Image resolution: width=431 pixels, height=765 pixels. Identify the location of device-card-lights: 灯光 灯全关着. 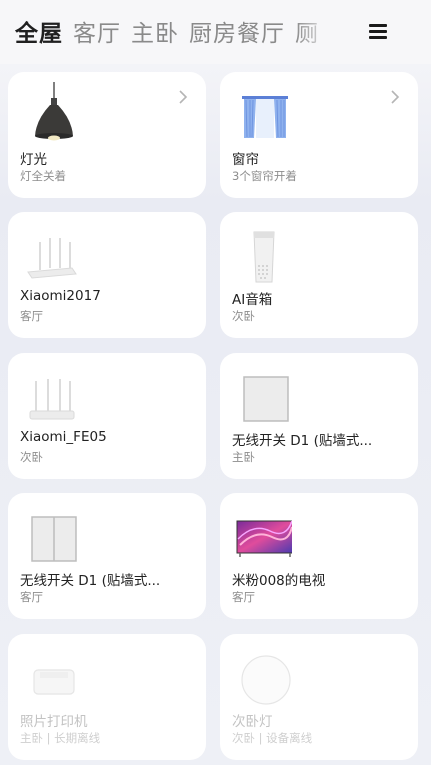
(107, 135).